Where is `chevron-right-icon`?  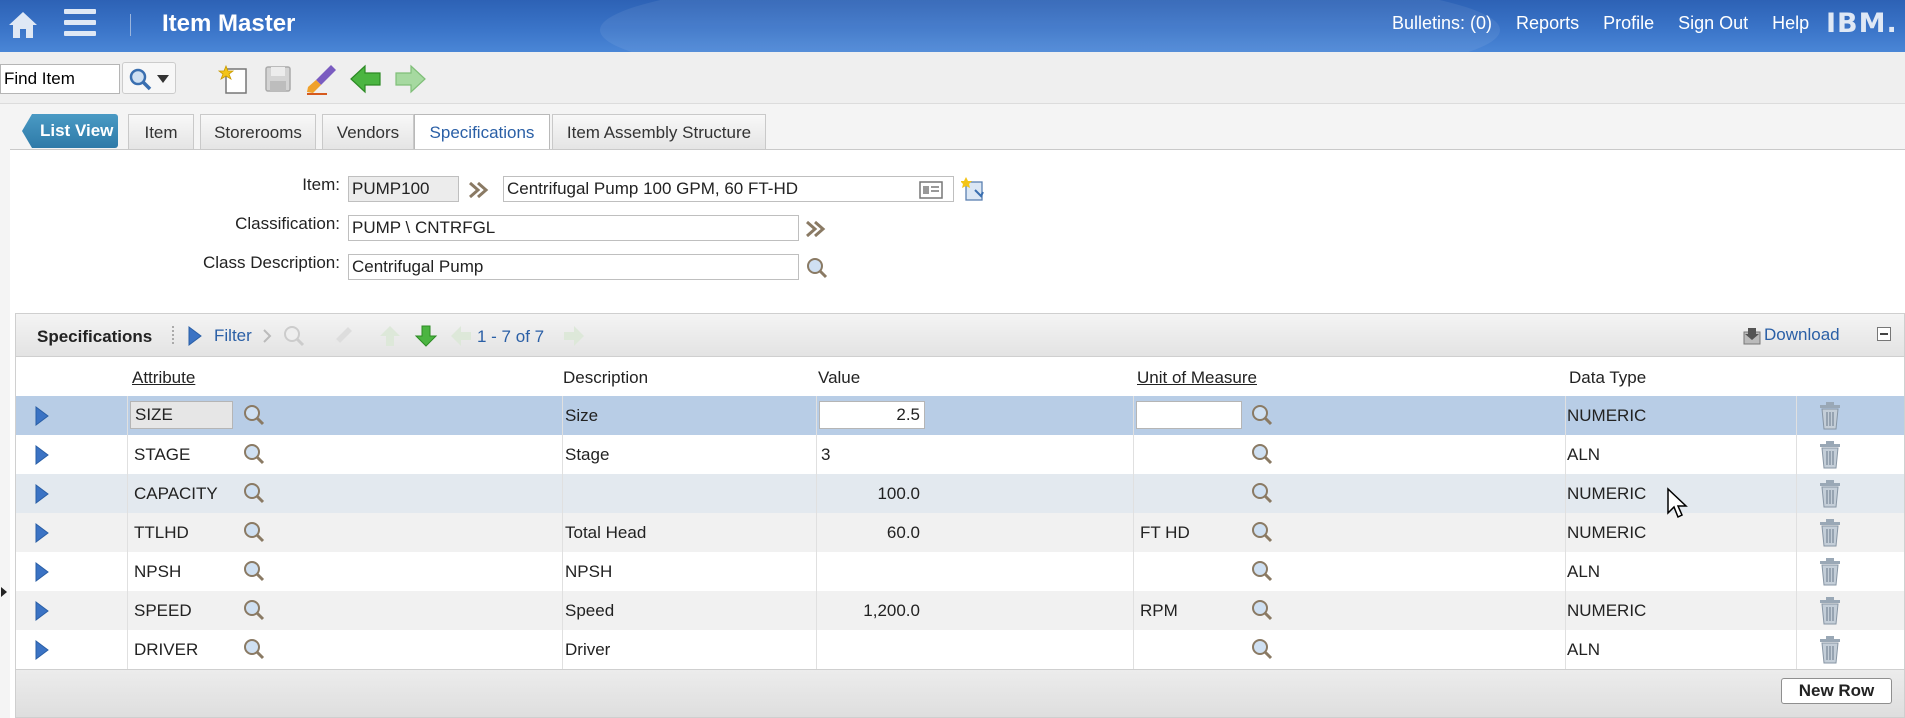 chevron-right-icon is located at coordinates (267, 336).